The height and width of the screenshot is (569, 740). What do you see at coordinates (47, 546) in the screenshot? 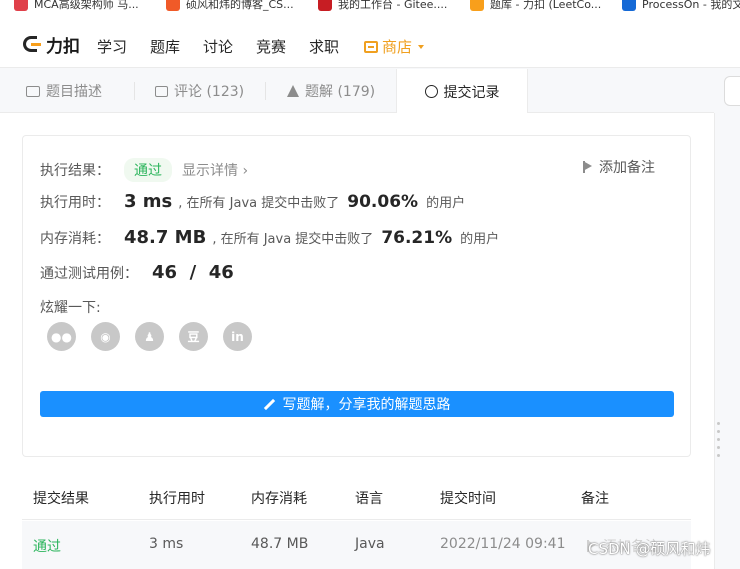
I see `row-result: 通过` at bounding box center [47, 546].